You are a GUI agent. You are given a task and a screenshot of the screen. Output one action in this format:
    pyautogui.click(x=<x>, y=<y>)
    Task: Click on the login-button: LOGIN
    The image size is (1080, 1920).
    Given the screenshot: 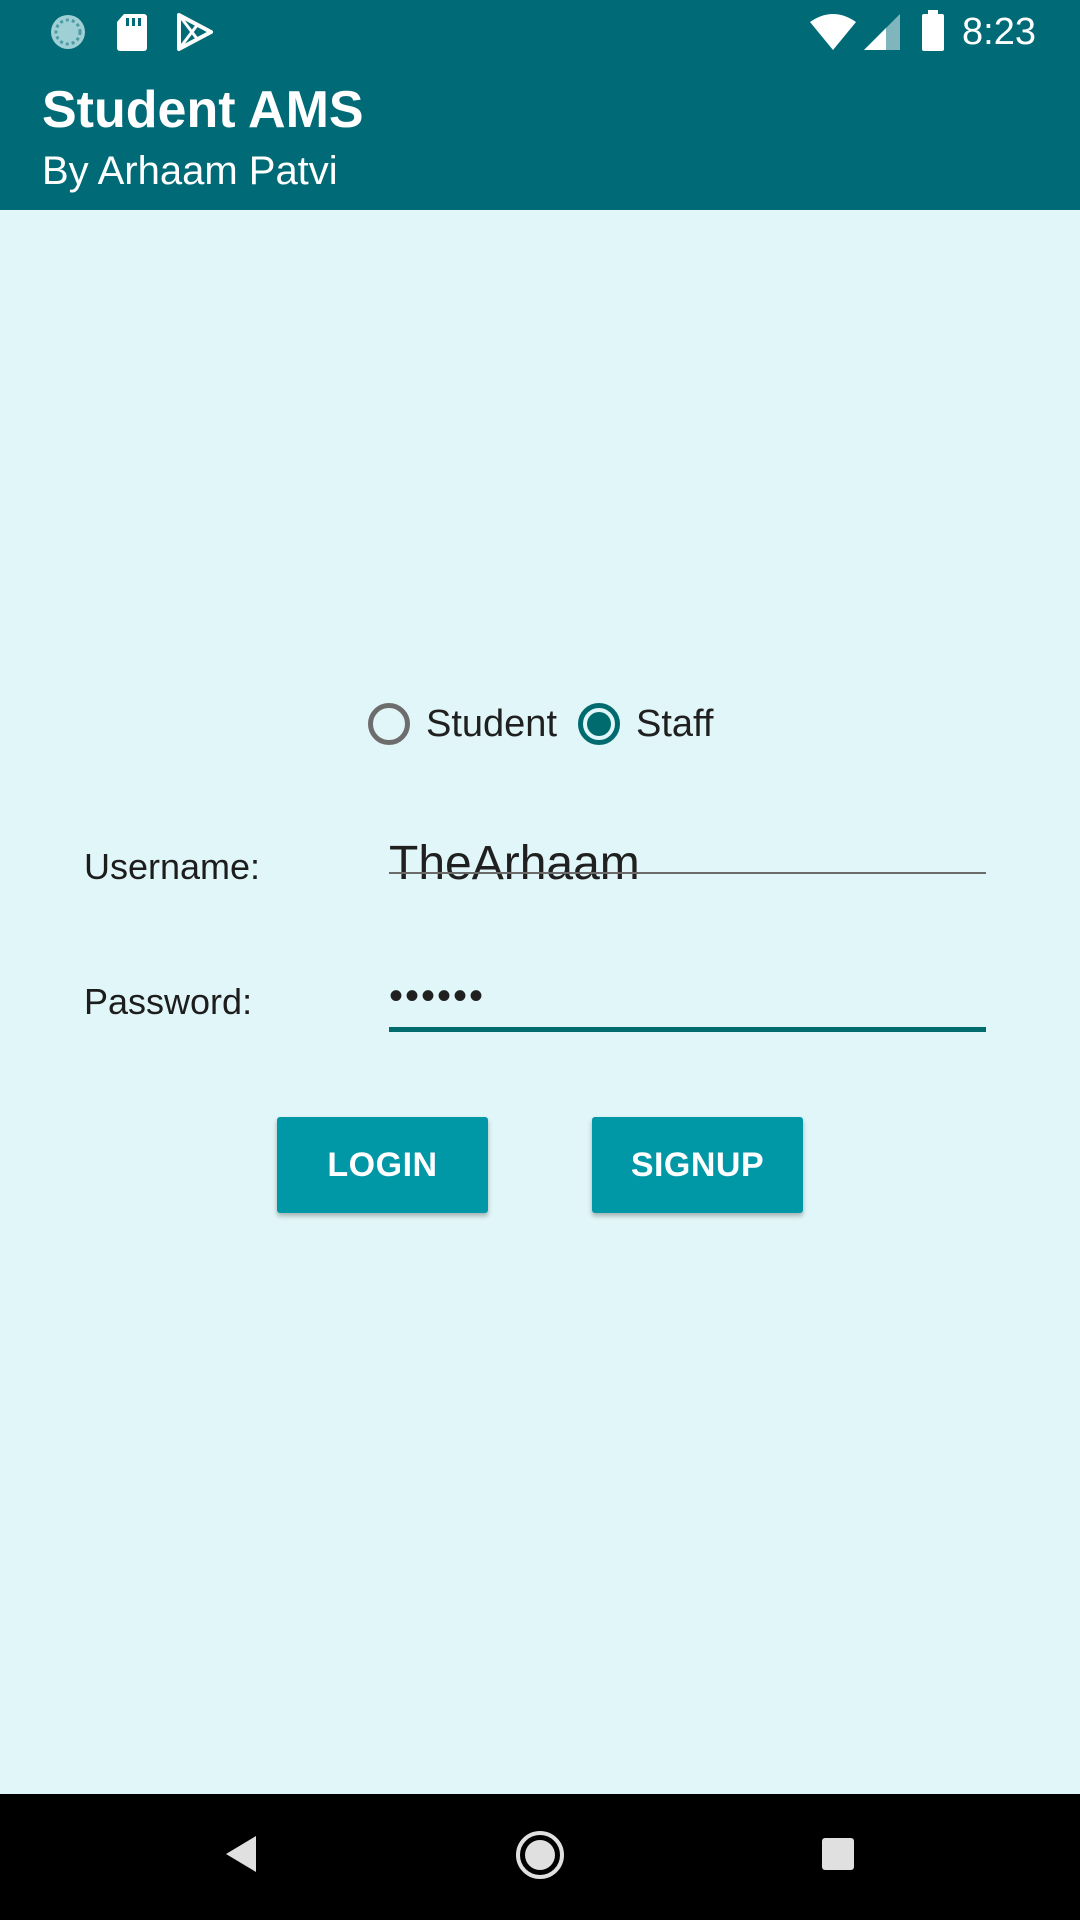 What is the action you would take?
    pyautogui.click(x=382, y=1165)
    